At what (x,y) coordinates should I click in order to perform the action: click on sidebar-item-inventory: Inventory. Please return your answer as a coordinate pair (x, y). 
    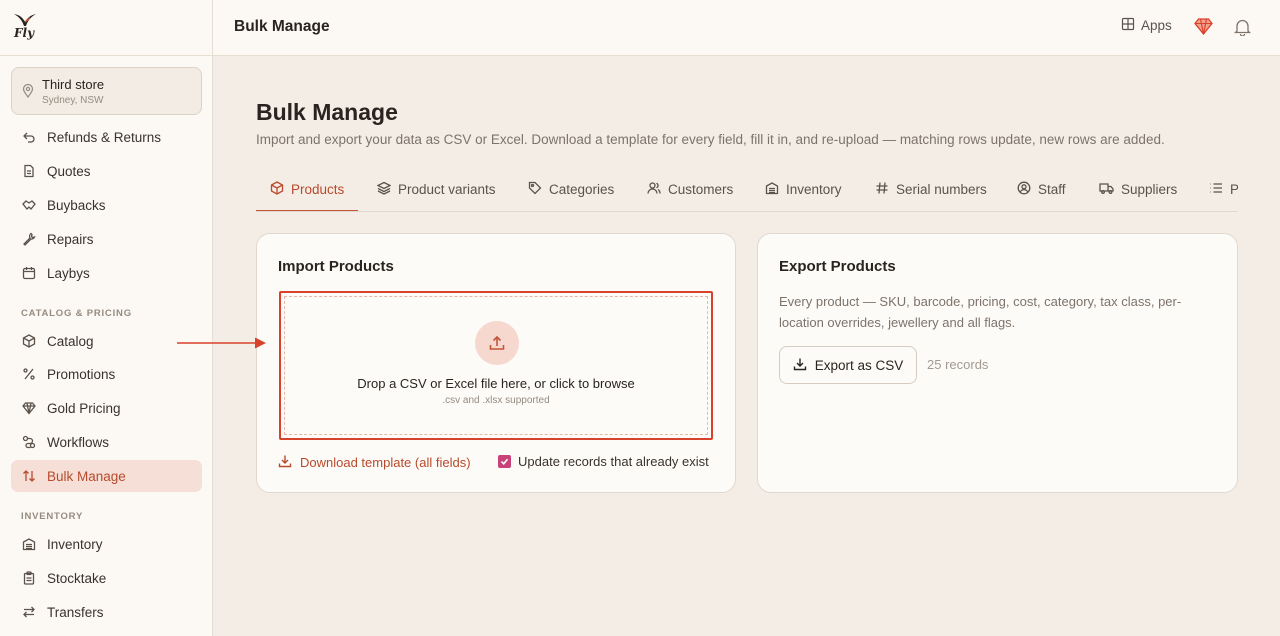
    Looking at the image, I should click on (106, 544).